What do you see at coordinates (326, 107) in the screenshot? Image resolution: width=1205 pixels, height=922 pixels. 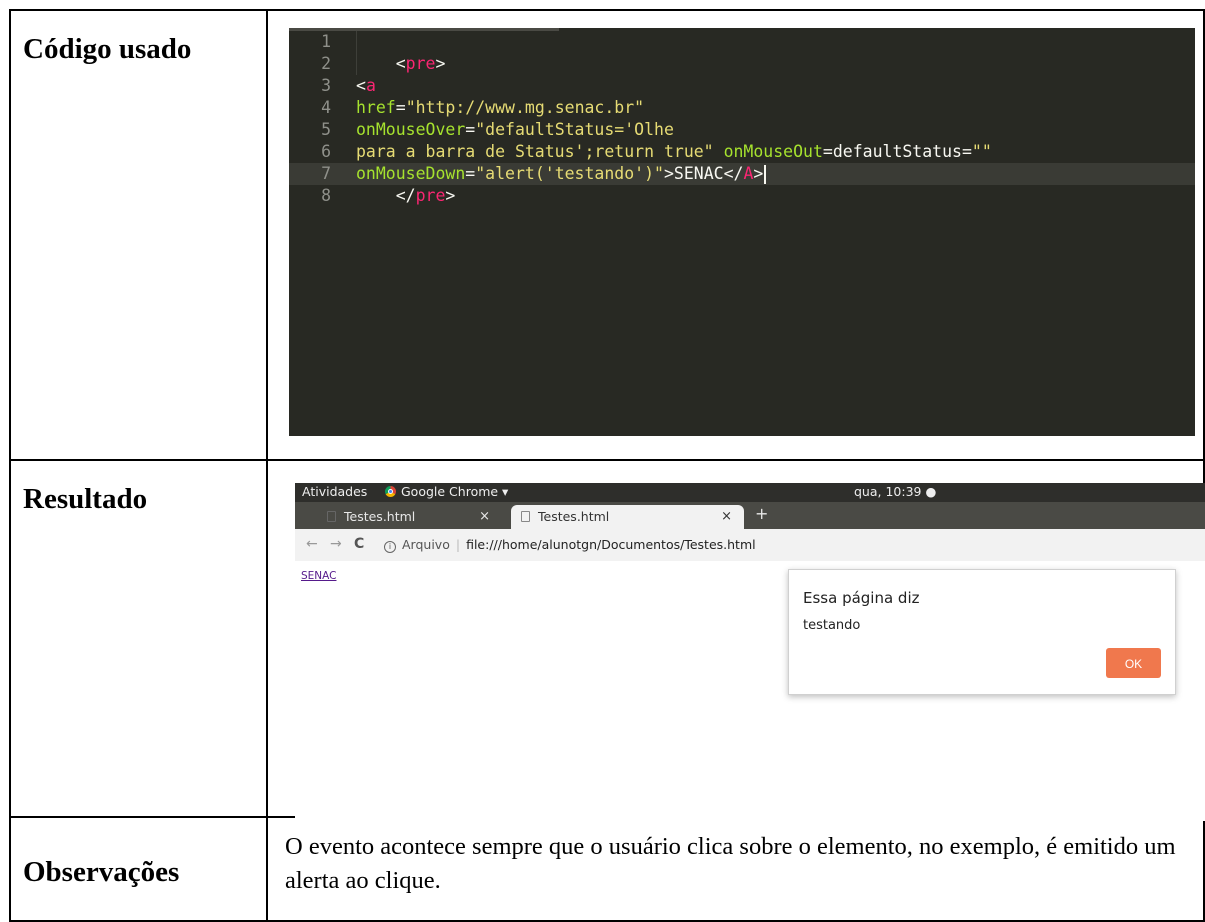 I see `line-number: 4` at bounding box center [326, 107].